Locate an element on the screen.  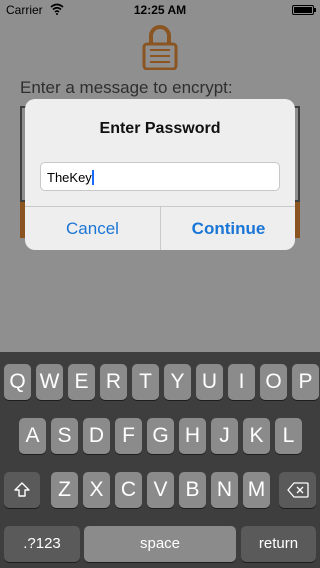
lock-icon is located at coordinates (160, 47).